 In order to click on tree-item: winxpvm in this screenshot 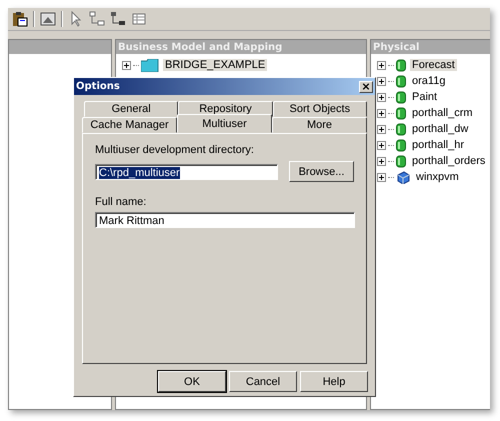, I will do `click(437, 177)`.